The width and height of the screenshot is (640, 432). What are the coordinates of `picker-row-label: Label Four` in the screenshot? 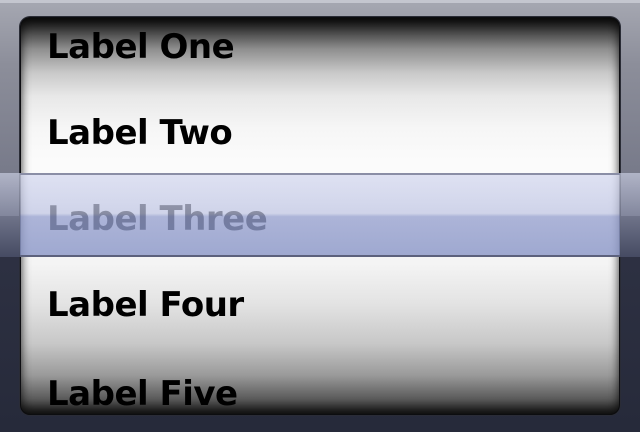 It's located at (145, 305).